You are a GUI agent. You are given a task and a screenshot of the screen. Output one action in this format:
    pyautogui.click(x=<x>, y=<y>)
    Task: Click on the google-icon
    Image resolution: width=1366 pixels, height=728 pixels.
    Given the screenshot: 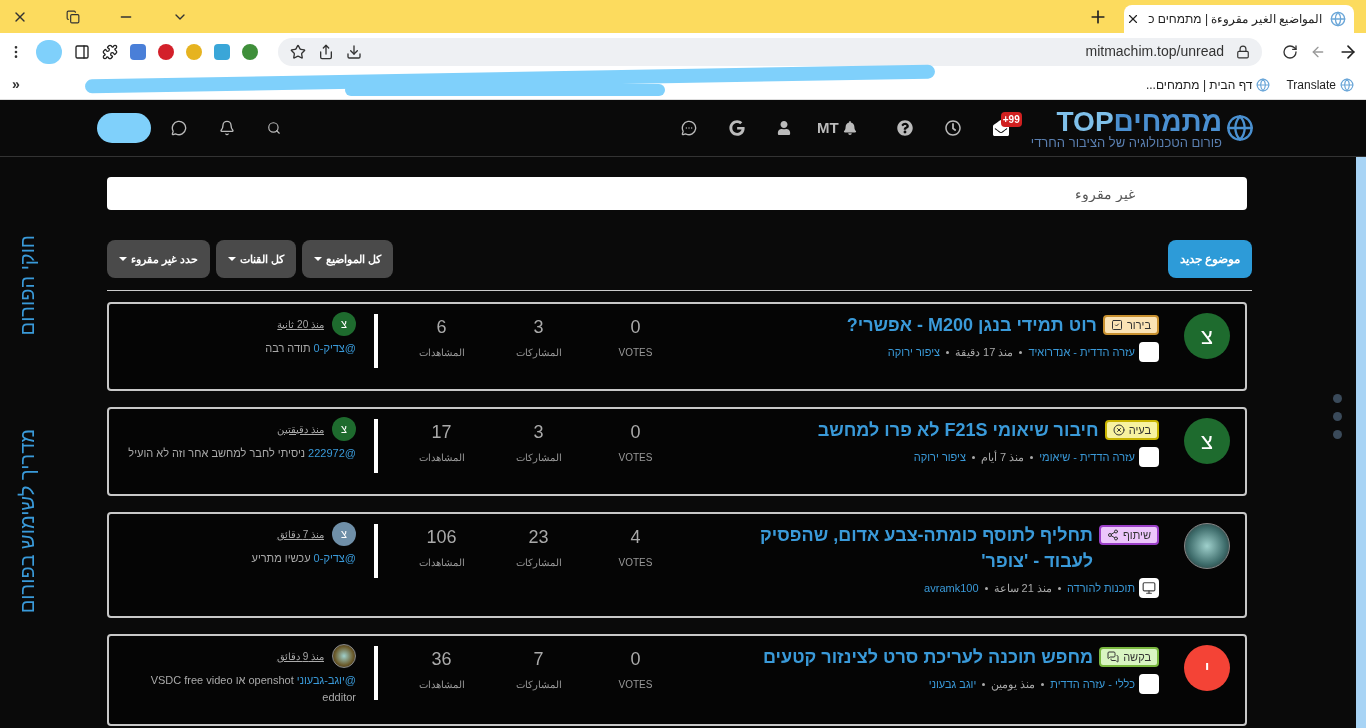 What is the action you would take?
    pyautogui.click(x=737, y=128)
    